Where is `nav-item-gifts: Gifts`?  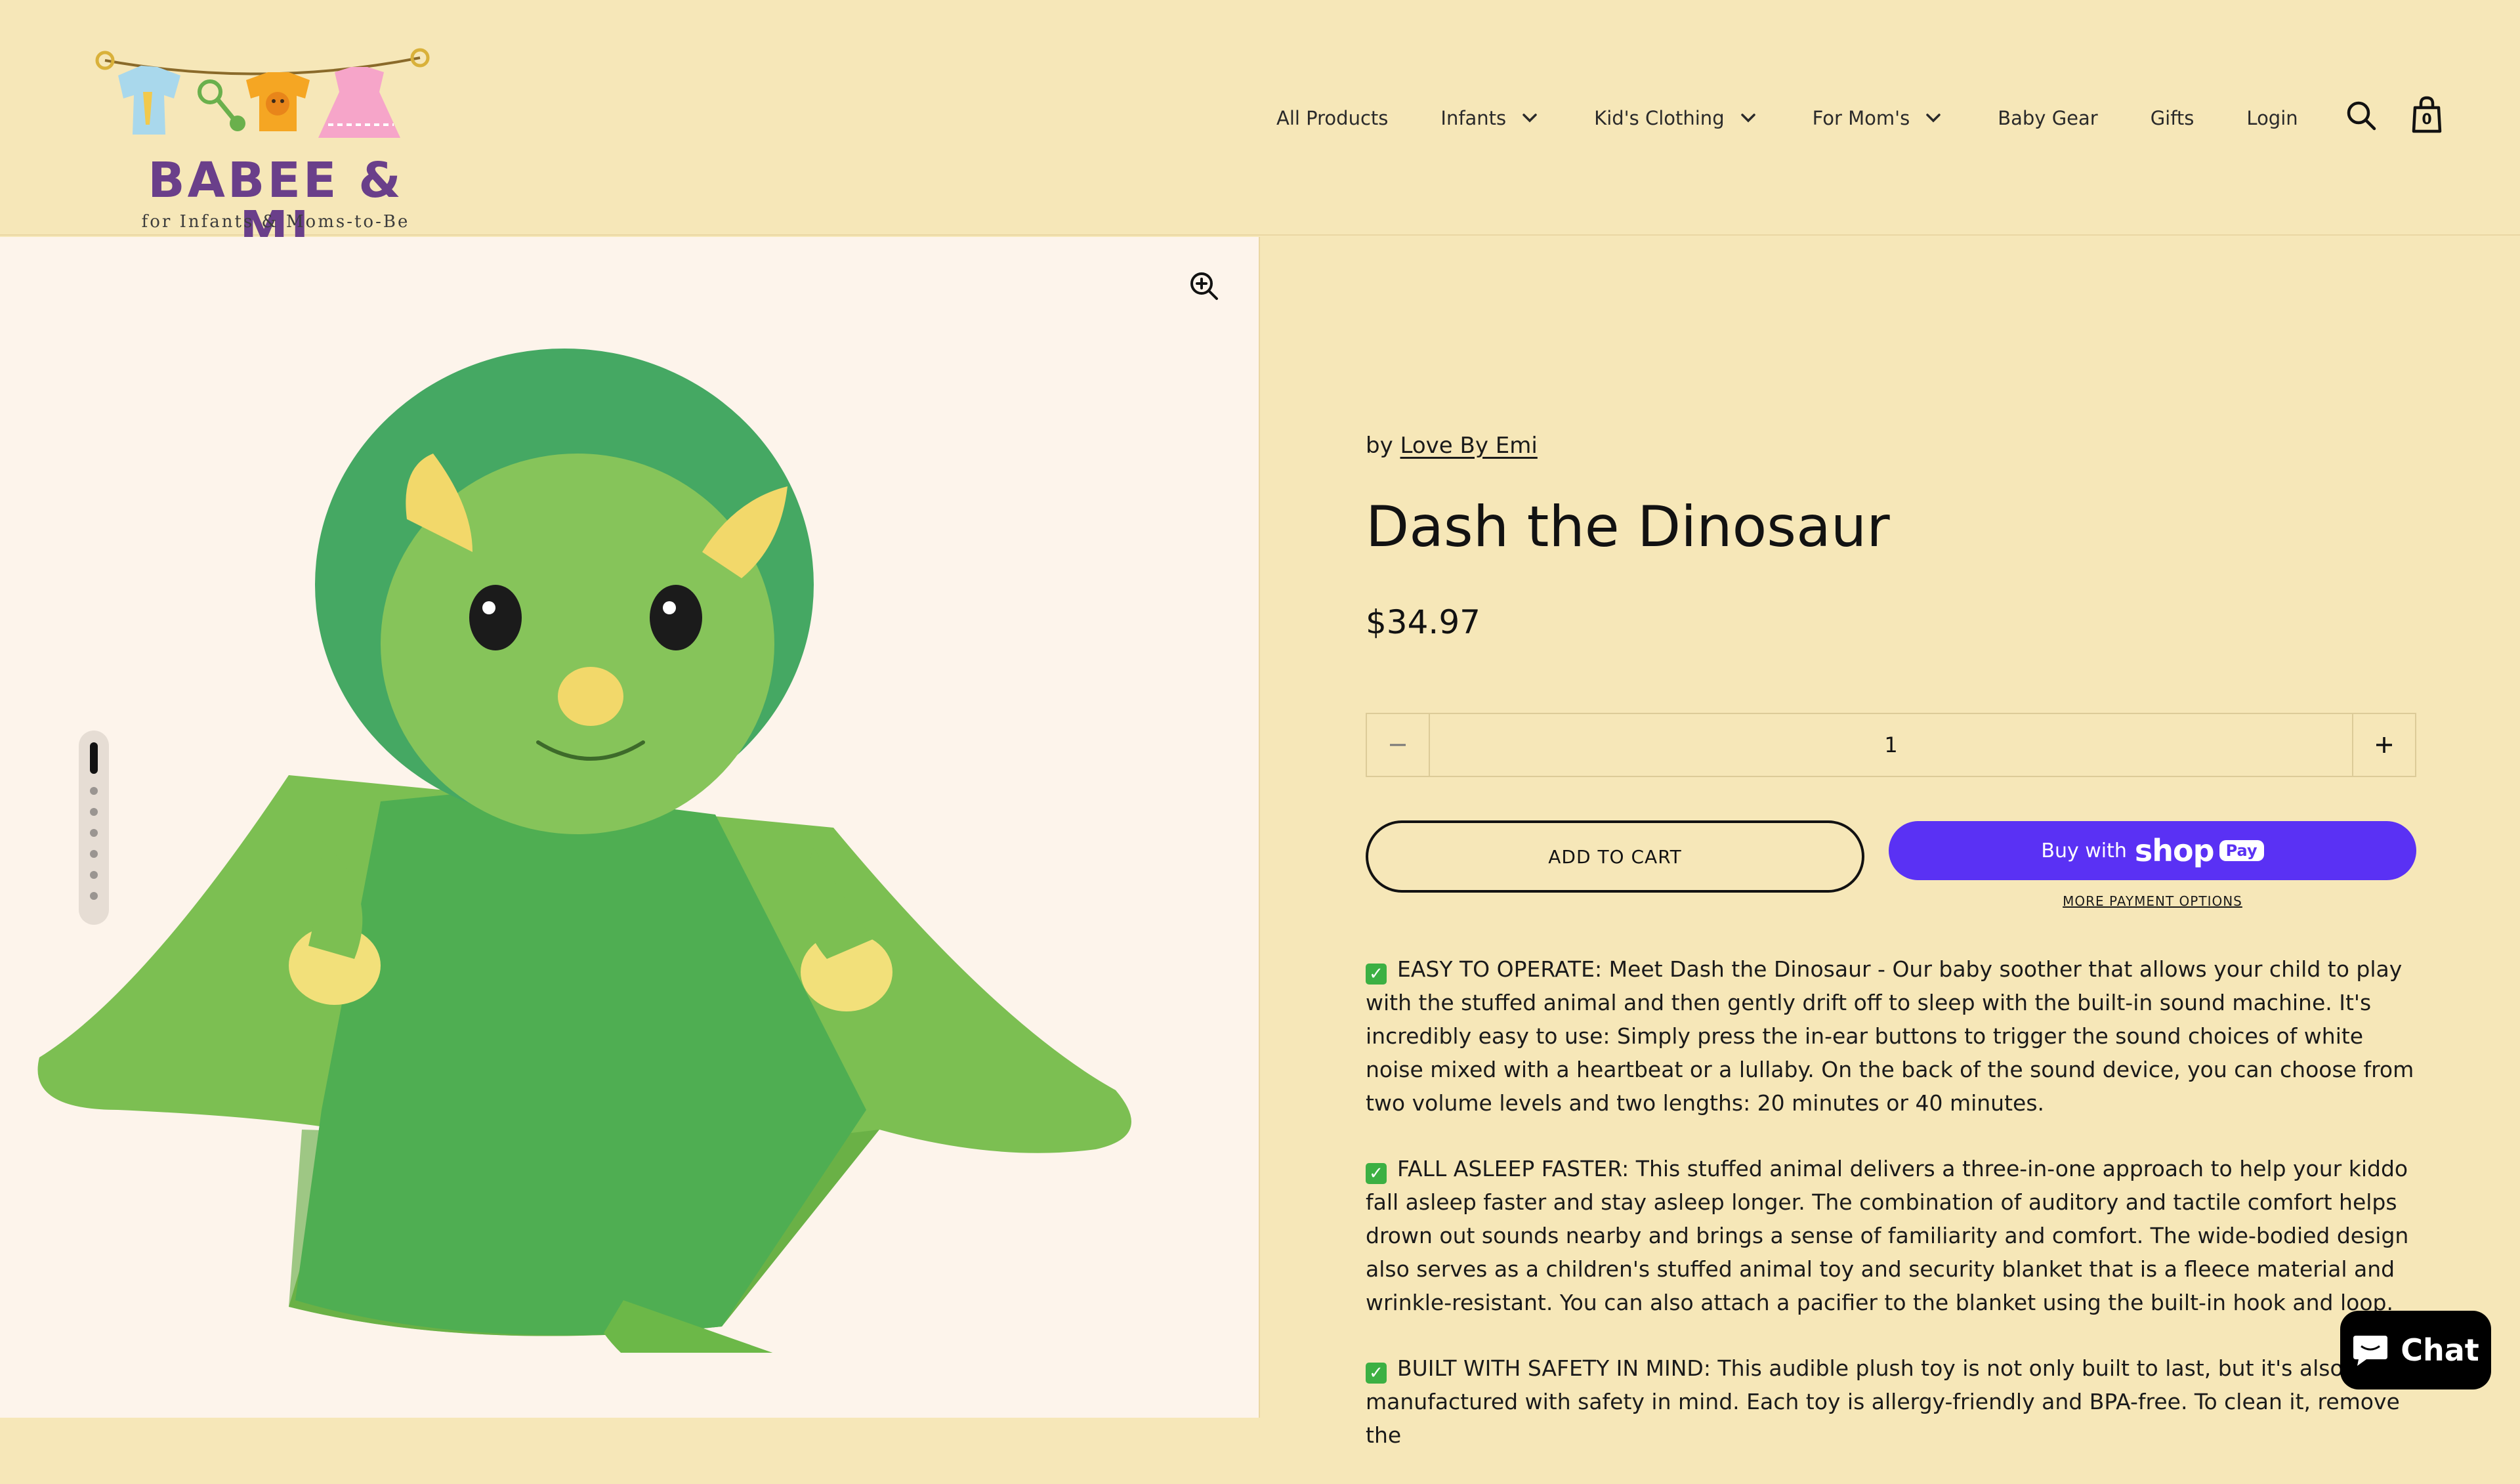
nav-item-gifts: Gifts is located at coordinates (2172, 118).